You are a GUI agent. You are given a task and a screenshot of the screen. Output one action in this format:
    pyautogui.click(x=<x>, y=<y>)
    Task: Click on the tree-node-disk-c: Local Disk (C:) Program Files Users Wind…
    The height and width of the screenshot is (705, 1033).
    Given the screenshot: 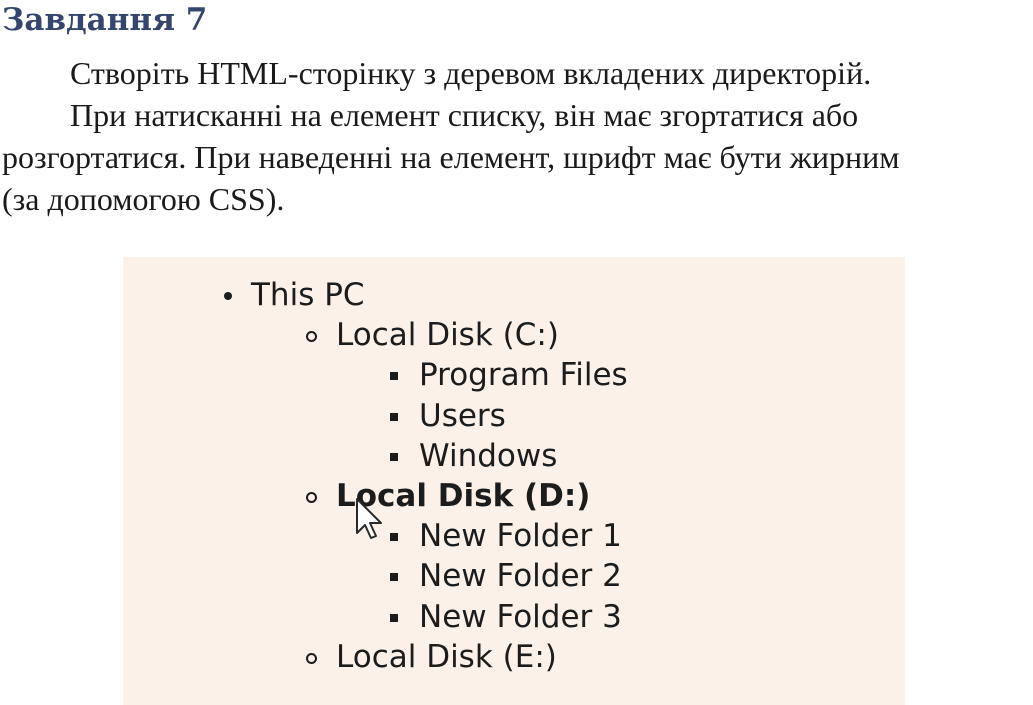 What is the action you would take?
    pyautogui.click(x=375, y=395)
    